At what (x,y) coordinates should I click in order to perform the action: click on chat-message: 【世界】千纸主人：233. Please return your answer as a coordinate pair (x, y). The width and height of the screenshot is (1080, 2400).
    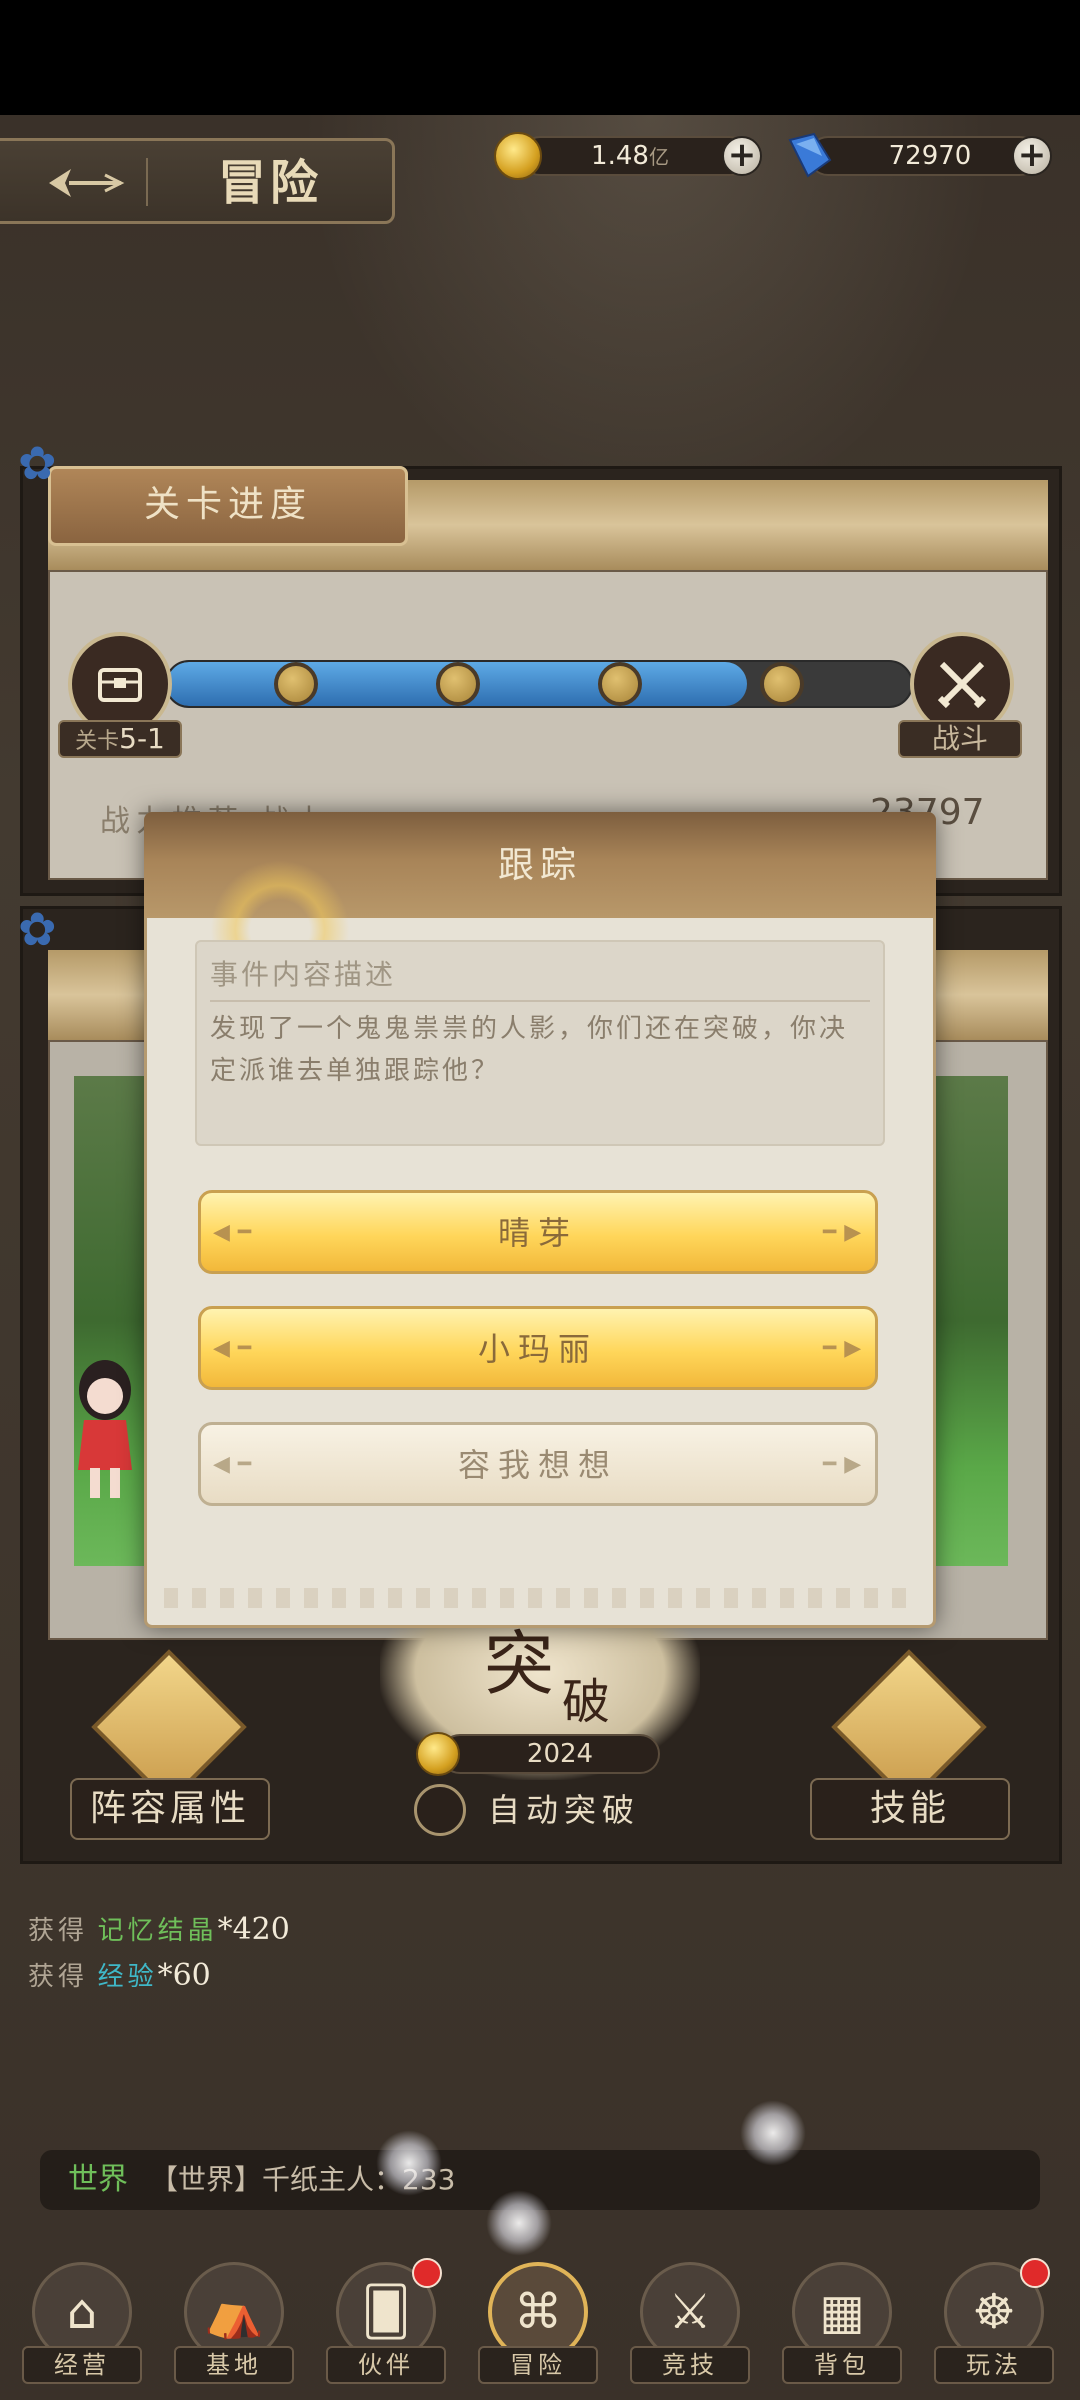
    Looking at the image, I should click on (303, 2179).